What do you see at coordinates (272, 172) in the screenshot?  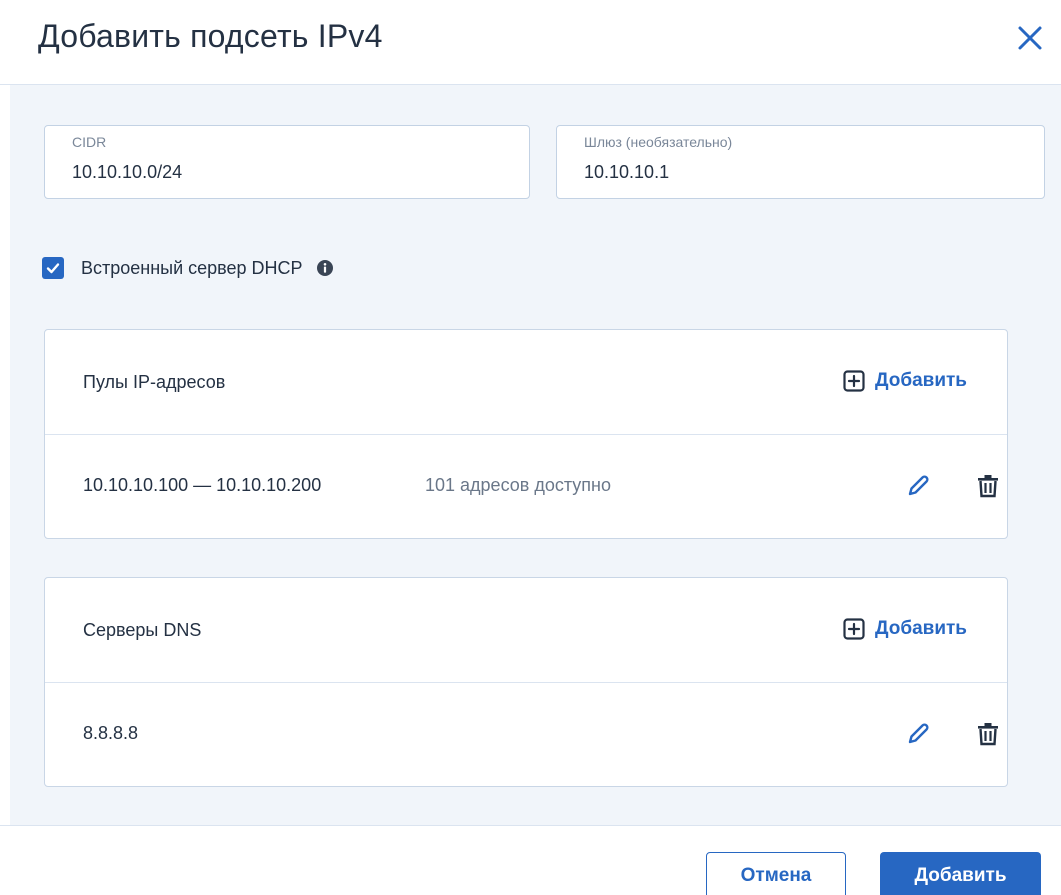 I see `cidr-input` at bounding box center [272, 172].